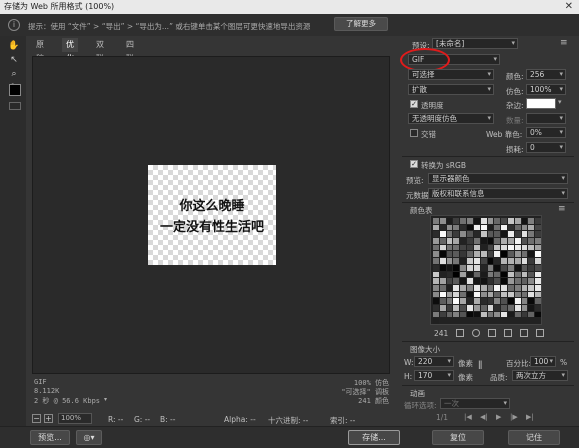  I want to click on link-icon: ǁ, so click(480, 365).